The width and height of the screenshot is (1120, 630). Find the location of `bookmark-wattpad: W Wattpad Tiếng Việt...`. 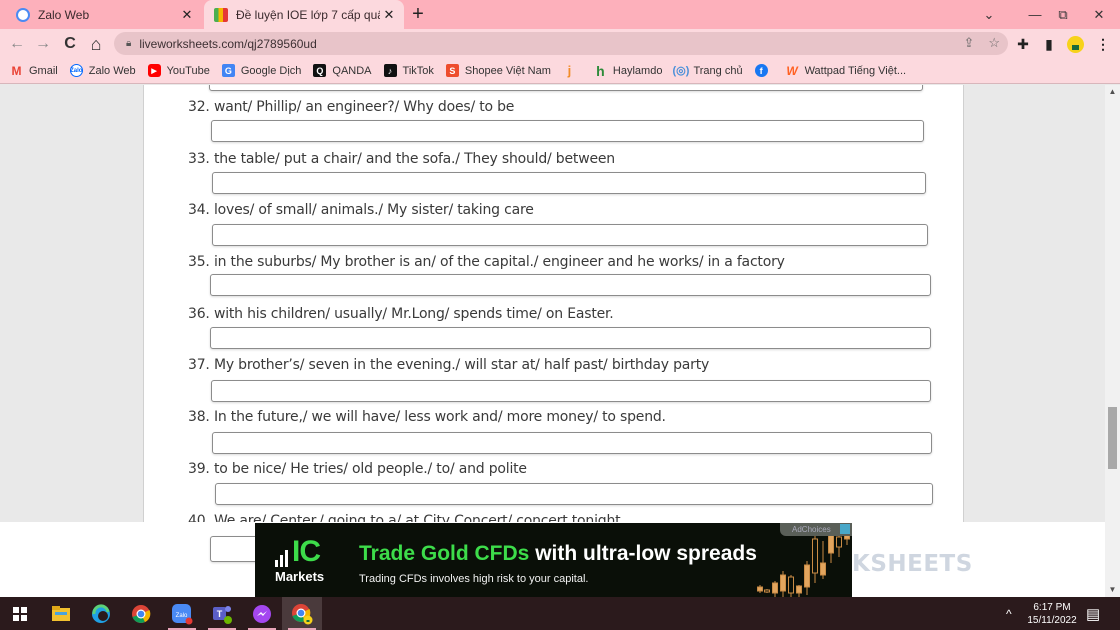

bookmark-wattpad: W Wattpad Tiếng Việt... is located at coordinates (846, 70).